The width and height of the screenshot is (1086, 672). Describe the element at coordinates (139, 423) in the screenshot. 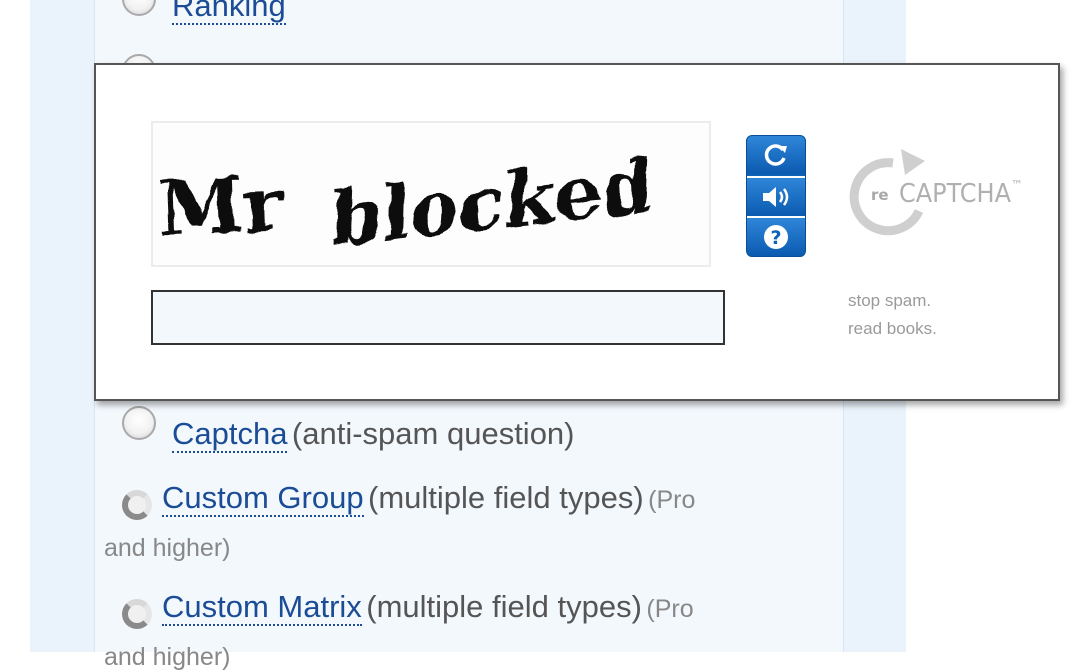

I see `radio-captcha` at that location.